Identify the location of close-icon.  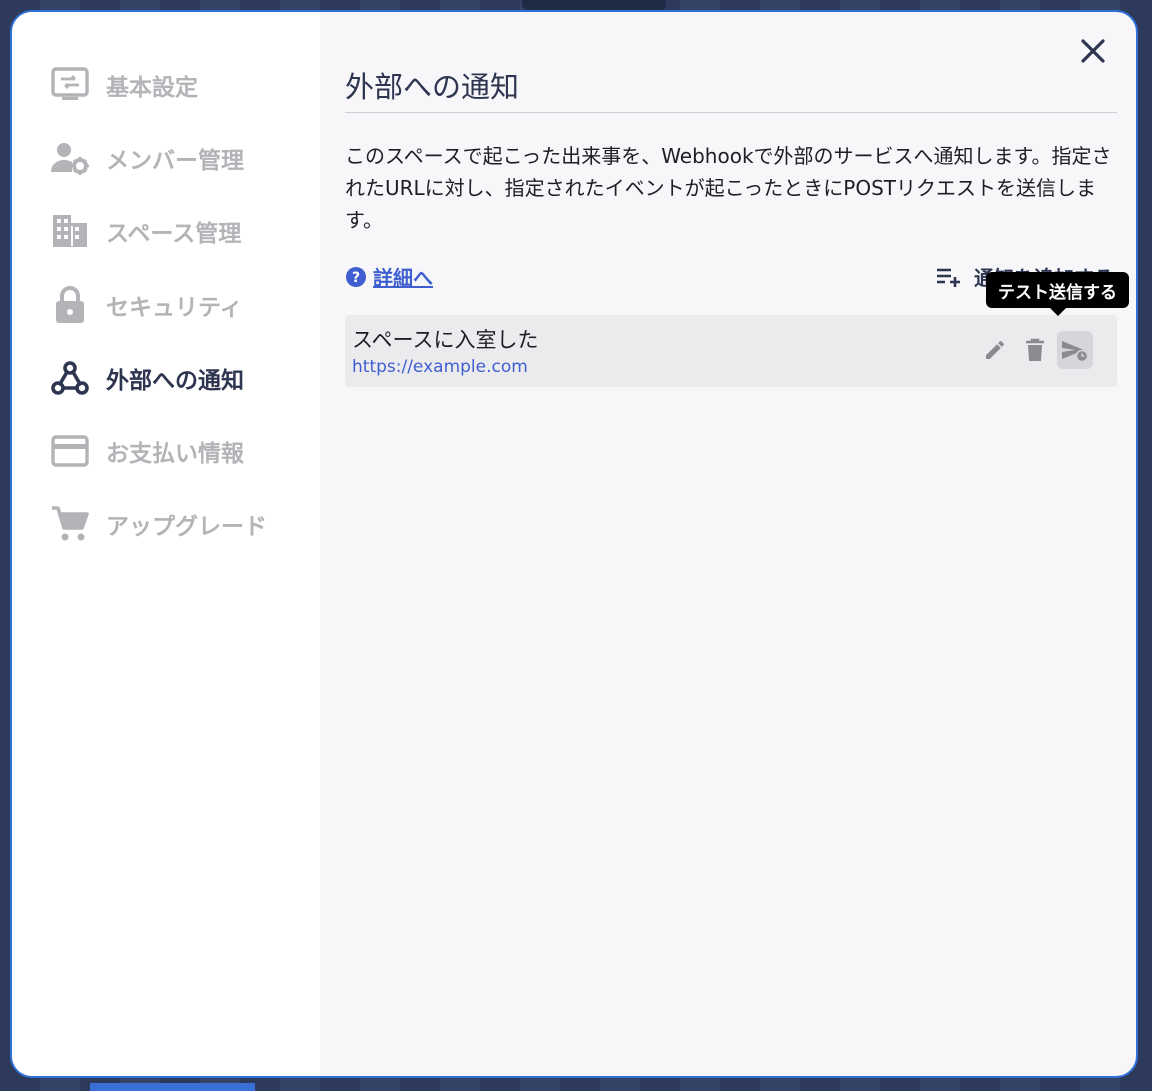
(1093, 51).